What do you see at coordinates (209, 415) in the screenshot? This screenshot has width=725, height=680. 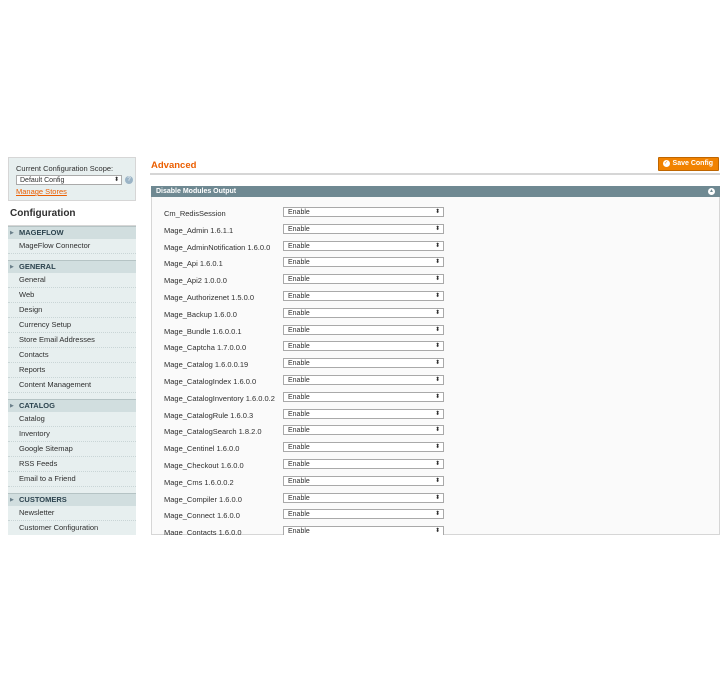 I see `module-name: Mage_CatalogRule 1.6.0.3` at bounding box center [209, 415].